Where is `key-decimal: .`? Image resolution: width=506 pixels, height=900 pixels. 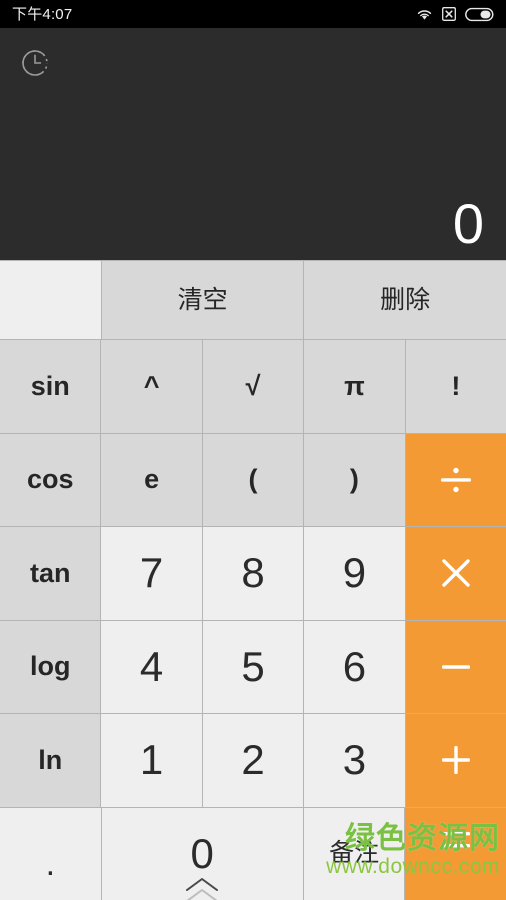
key-decimal: . is located at coordinates (50, 853).